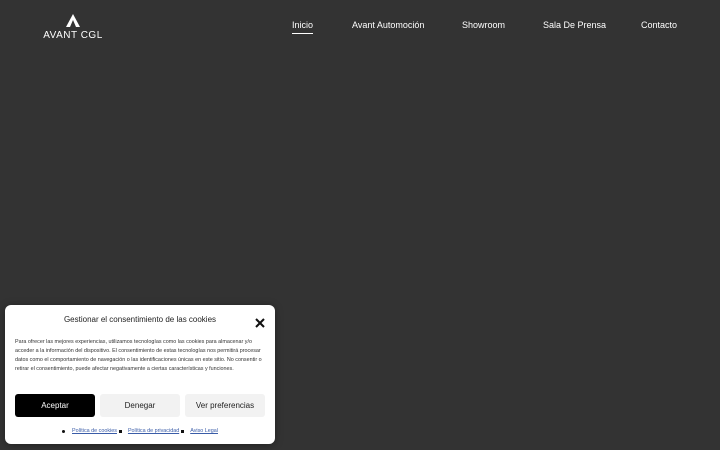  I want to click on brand-logo: AVANT CGL, so click(73, 29).